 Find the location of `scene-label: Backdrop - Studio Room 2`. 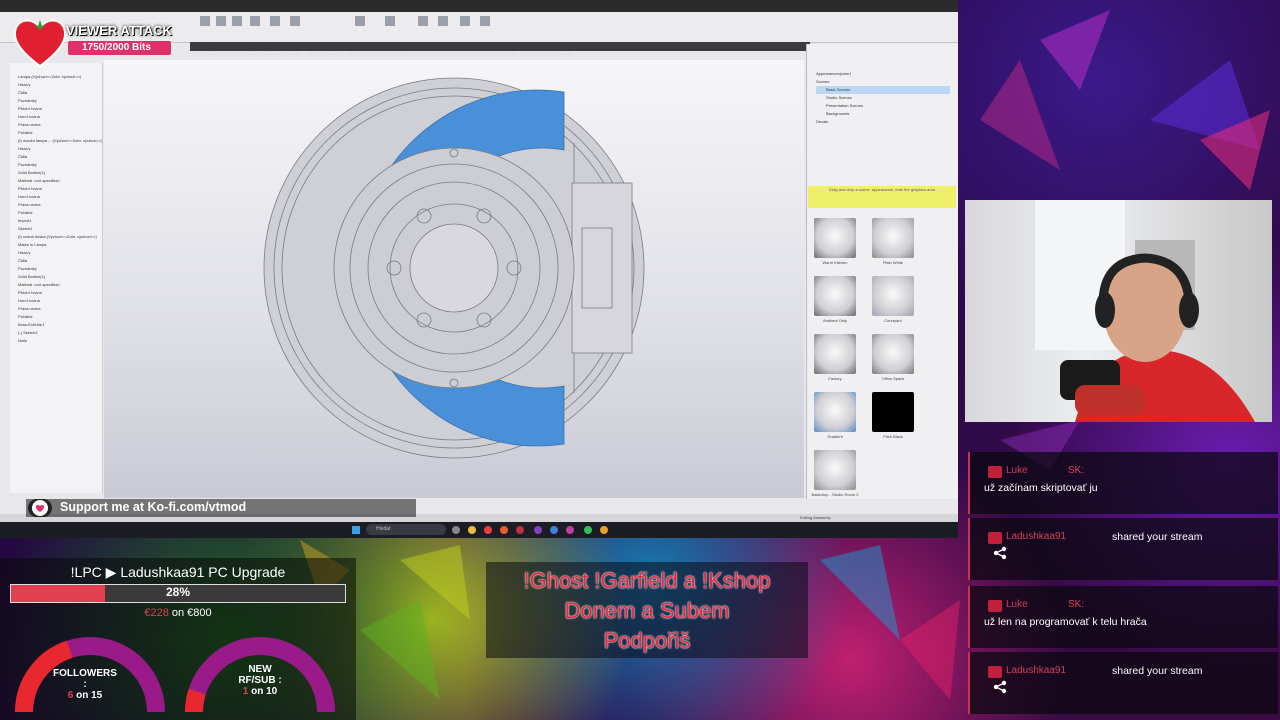

scene-label: Backdrop - Studio Room 2 is located at coordinates (835, 494).